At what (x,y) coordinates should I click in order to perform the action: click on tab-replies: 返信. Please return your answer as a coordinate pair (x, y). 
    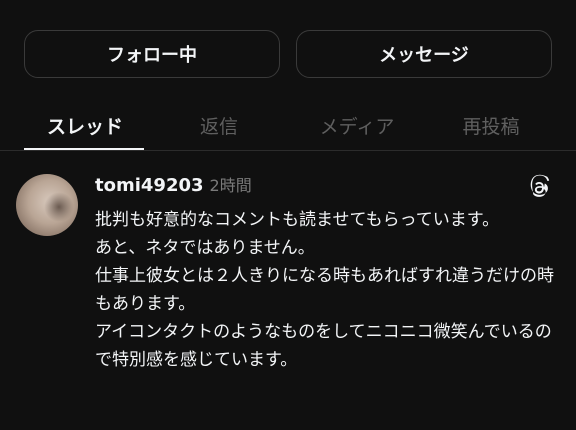
    Looking at the image, I should click on (219, 125).